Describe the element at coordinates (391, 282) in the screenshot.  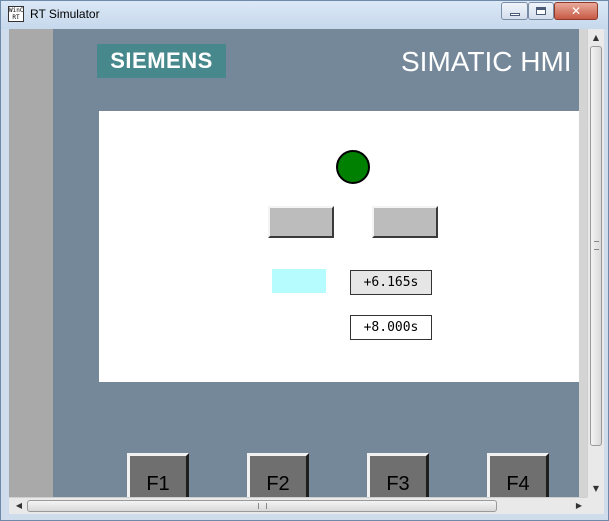
I see `timer-output-field: +6.165s` at that location.